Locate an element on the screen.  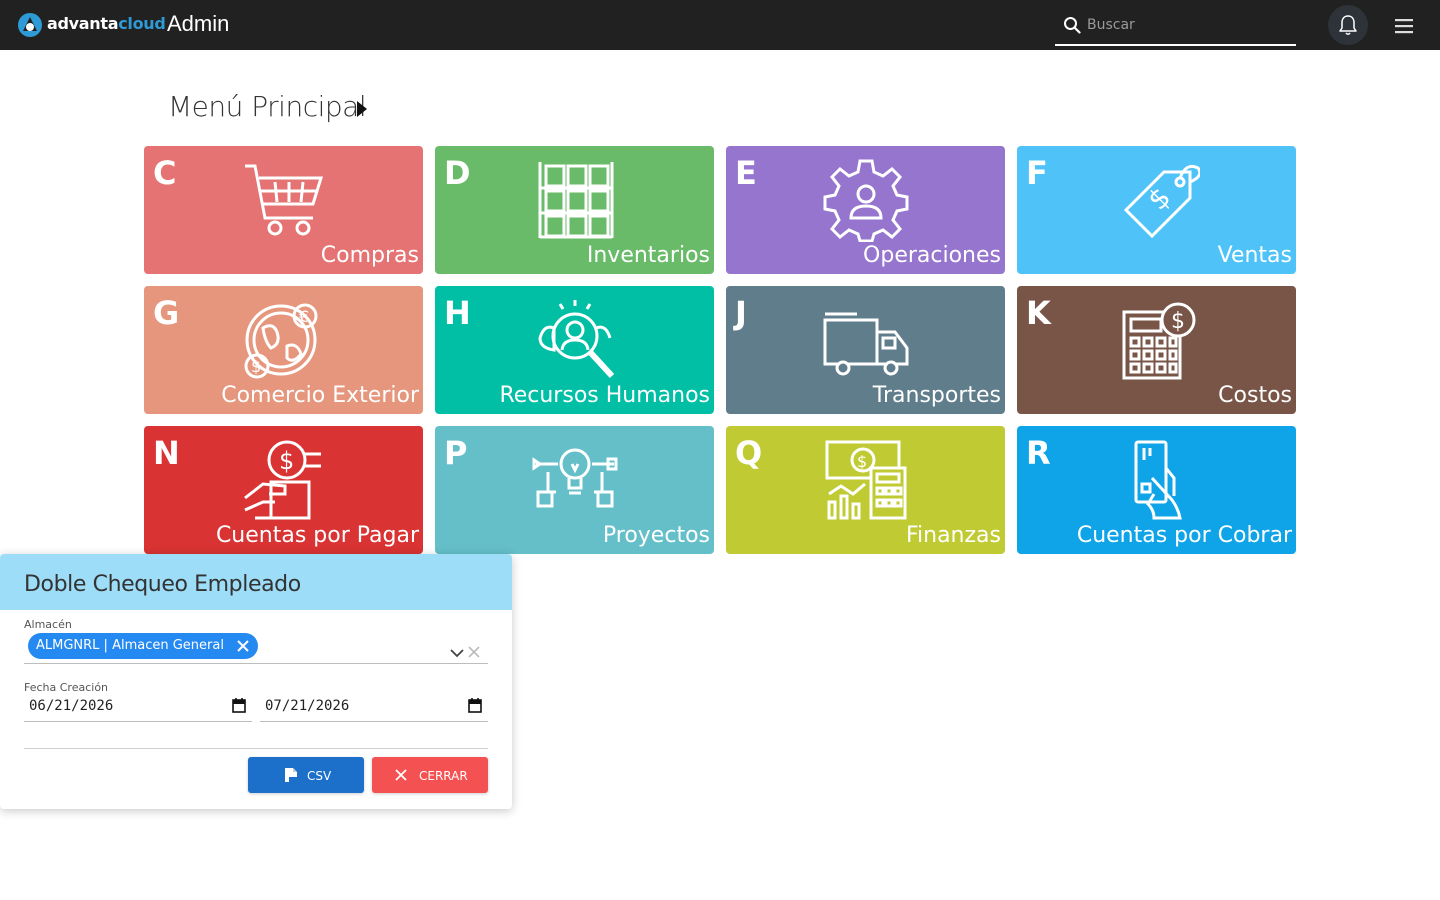
page-title: Menú Principal is located at coordinates (267, 106).